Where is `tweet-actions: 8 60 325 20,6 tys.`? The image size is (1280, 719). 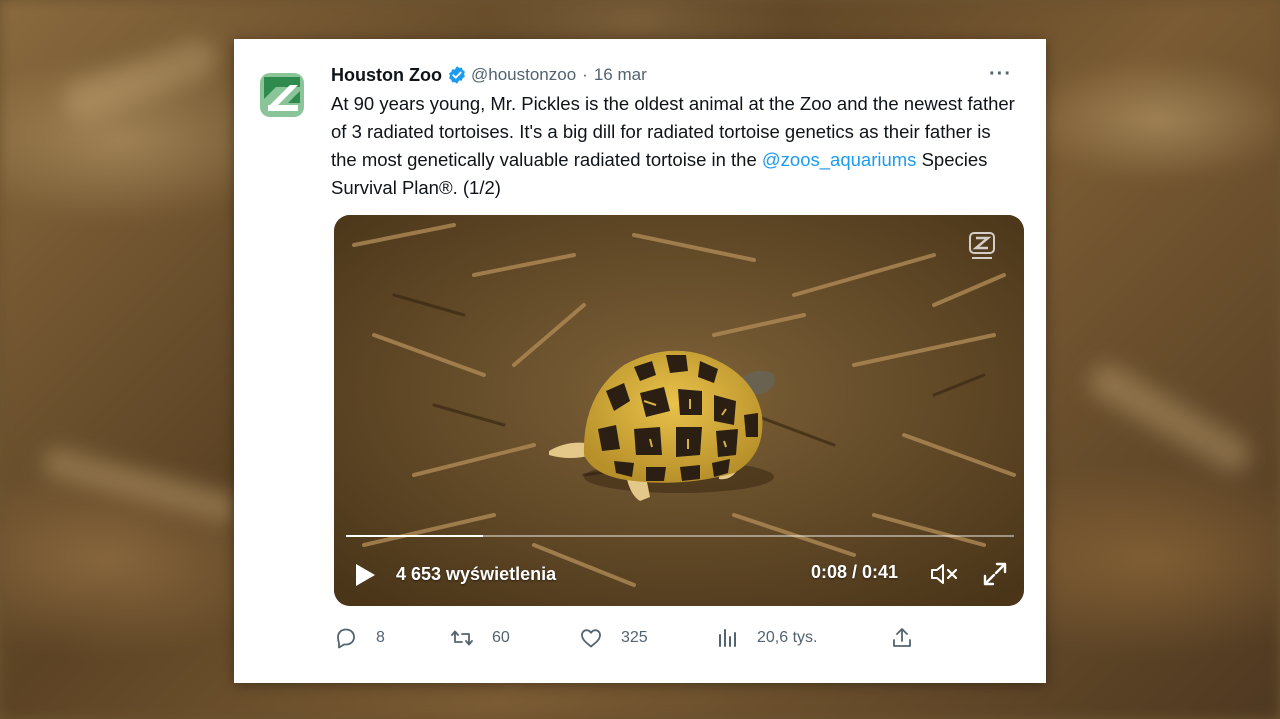 tweet-actions: 8 60 325 20,6 tys. is located at coordinates (679, 638).